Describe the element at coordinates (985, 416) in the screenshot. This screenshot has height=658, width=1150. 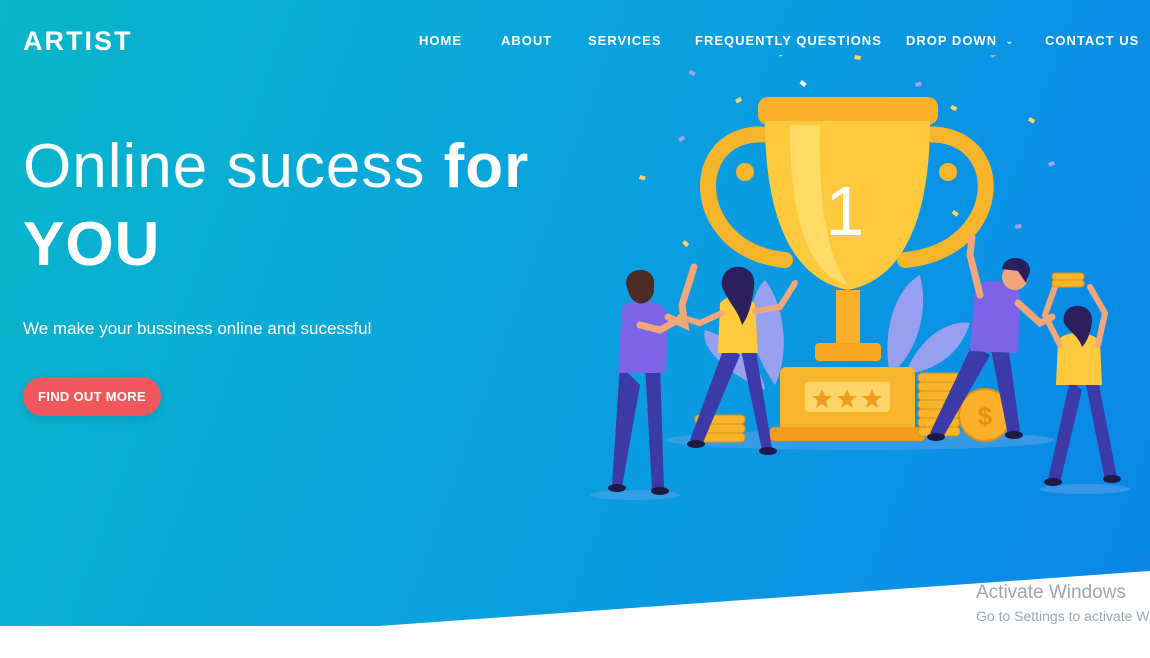
I see `dollar-icon: $` at that location.